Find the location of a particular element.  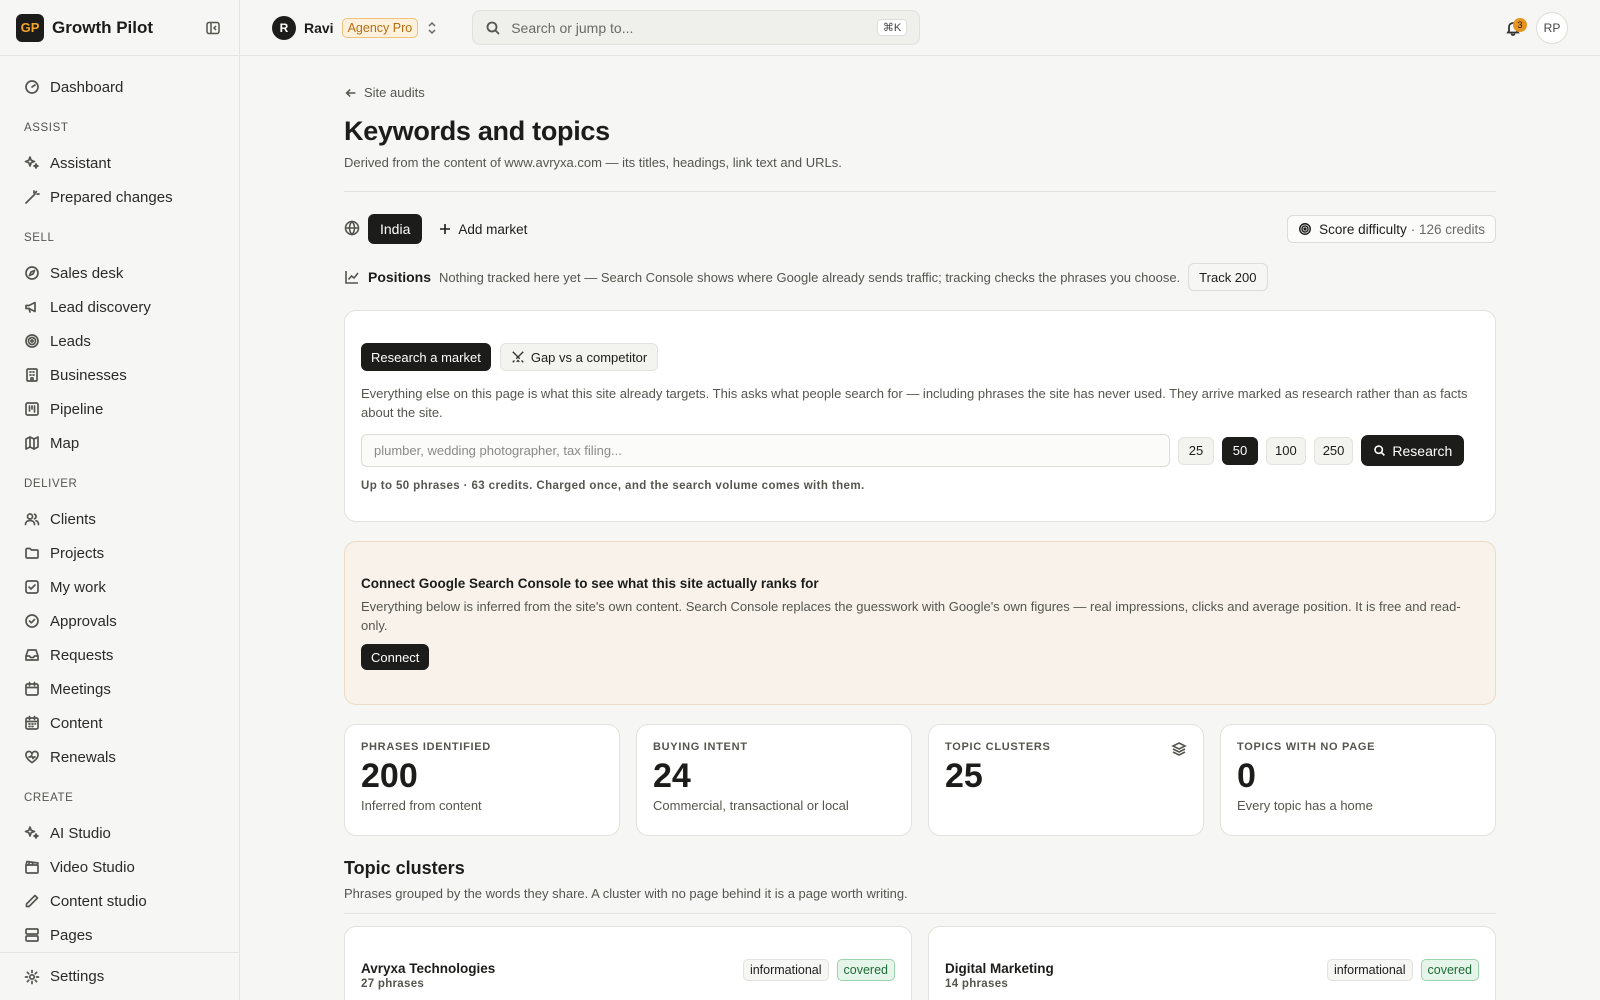

sparkles-icon is located at coordinates (31, 832).